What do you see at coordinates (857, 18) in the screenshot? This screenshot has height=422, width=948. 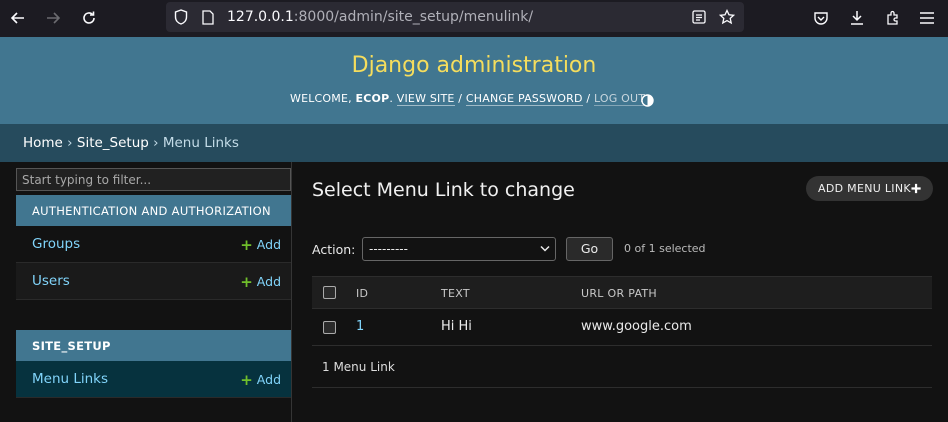 I see `download-icon` at bounding box center [857, 18].